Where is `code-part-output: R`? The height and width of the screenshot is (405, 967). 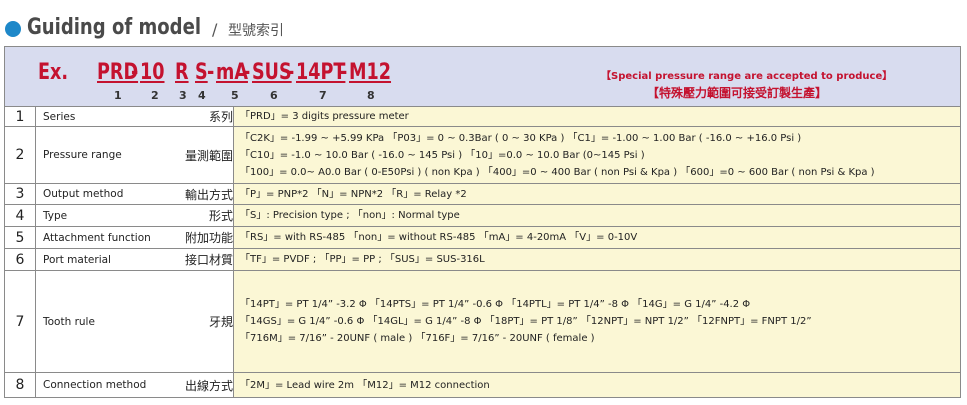 code-part-output: R is located at coordinates (182, 72).